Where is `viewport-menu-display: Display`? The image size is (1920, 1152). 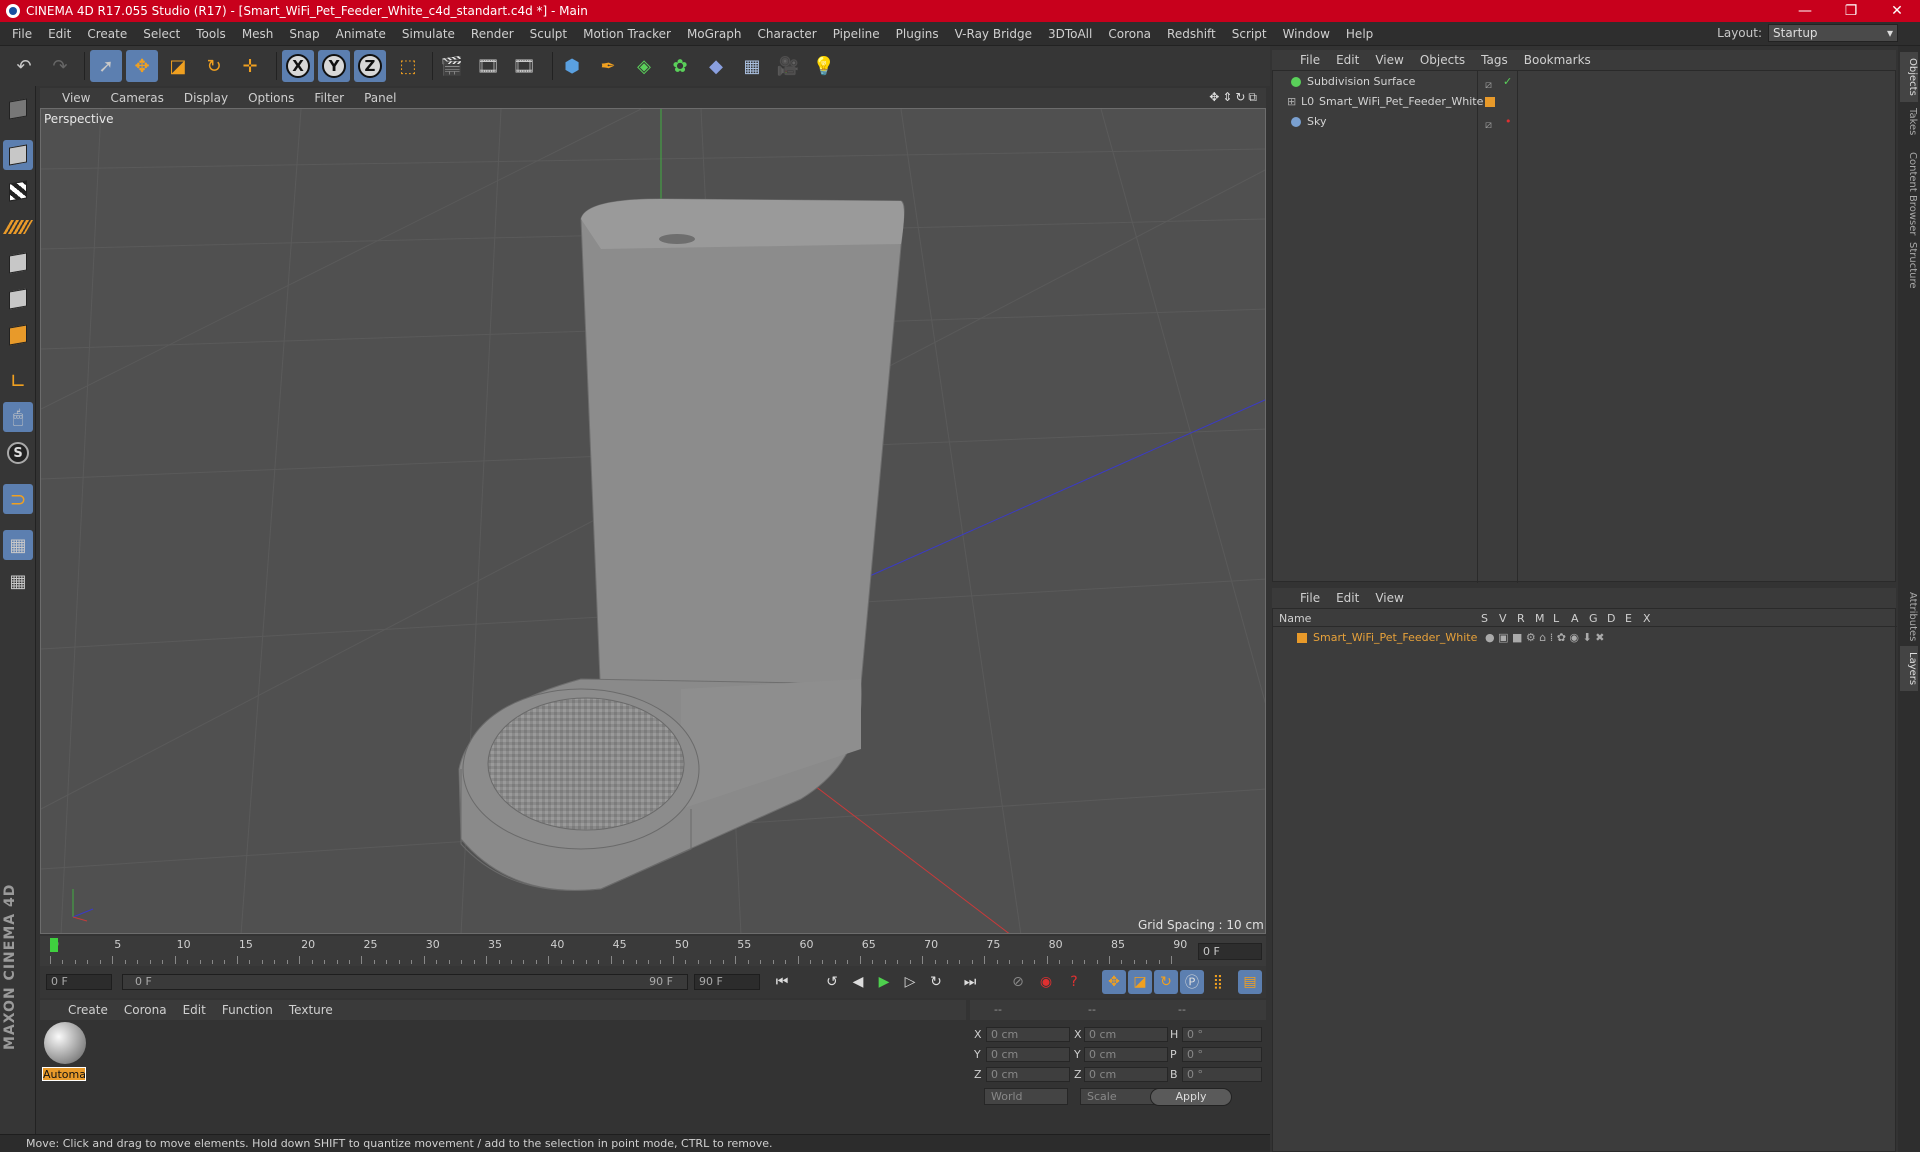
viewport-menu-display: Display is located at coordinates (206, 98).